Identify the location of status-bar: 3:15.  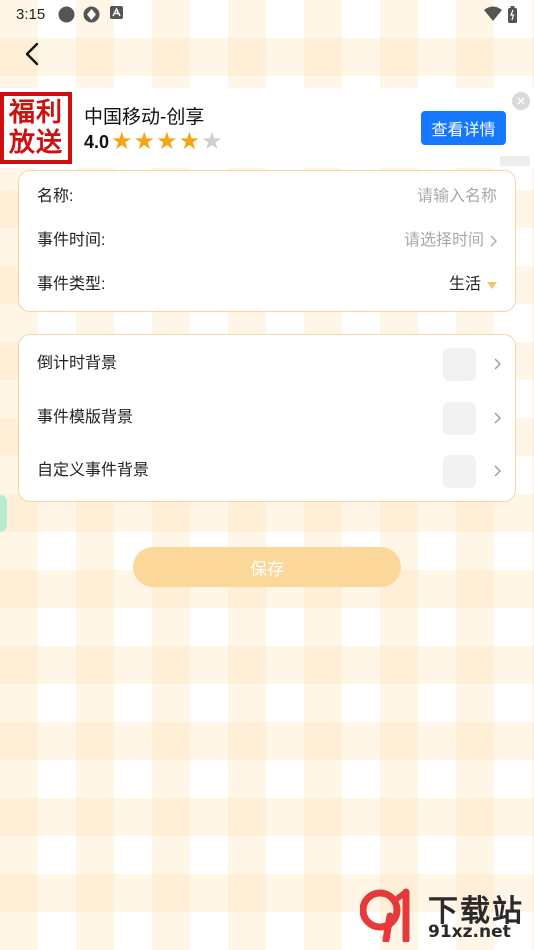
(267, 15).